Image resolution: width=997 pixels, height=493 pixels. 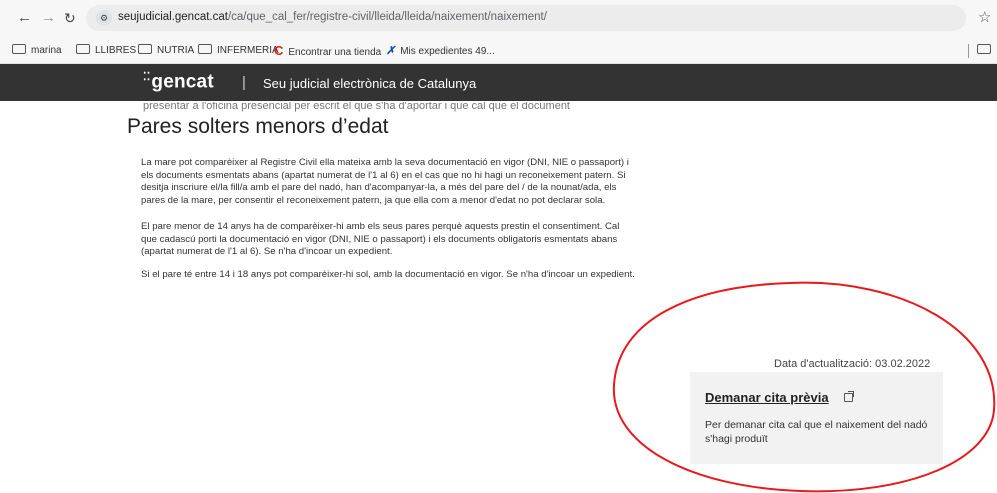 What do you see at coordinates (166, 51) in the screenshot?
I see `bookmark-nutria: NUTRIA` at bounding box center [166, 51].